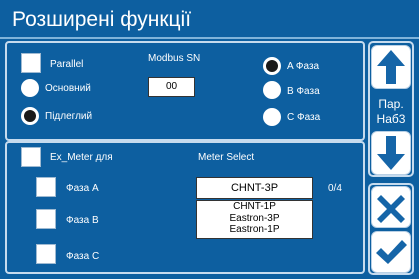  Describe the element at coordinates (30, 116) in the screenshot. I see `slave-radio` at that location.